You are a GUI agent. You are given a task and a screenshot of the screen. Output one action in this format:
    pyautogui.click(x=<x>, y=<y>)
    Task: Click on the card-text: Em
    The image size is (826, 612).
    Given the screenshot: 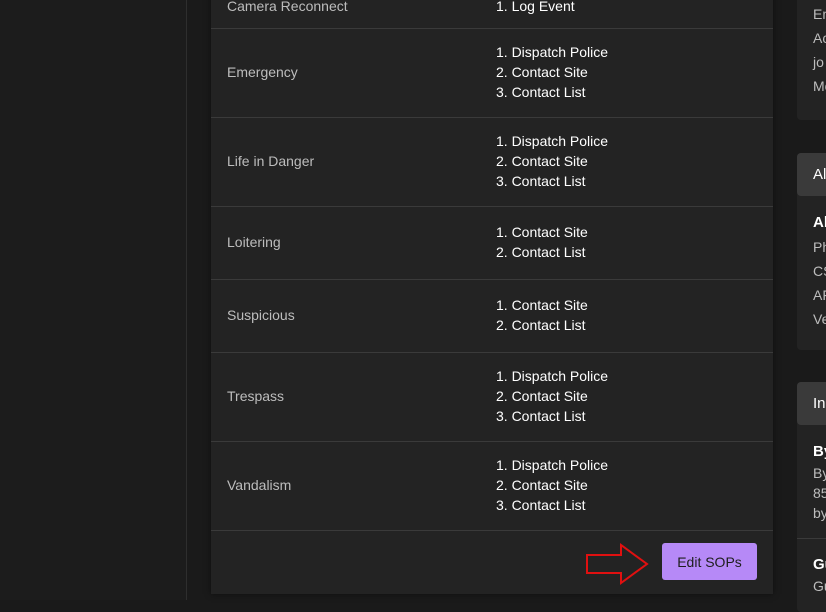 What is the action you would take?
    pyautogui.click(x=819, y=14)
    